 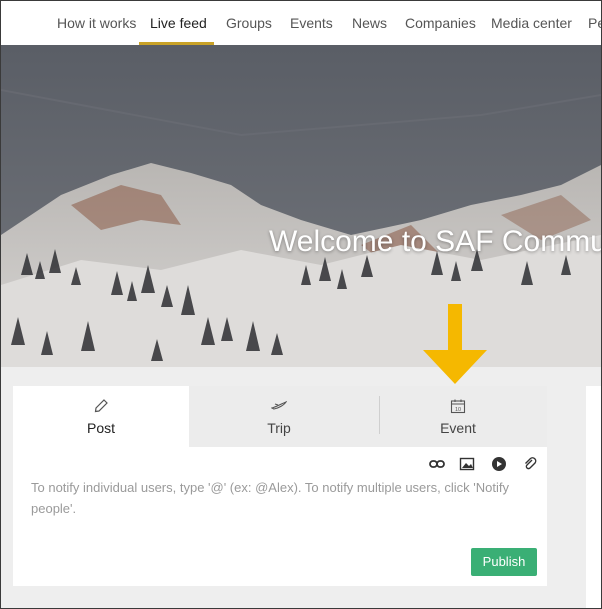 I want to click on link-icon, so click(x=437, y=464).